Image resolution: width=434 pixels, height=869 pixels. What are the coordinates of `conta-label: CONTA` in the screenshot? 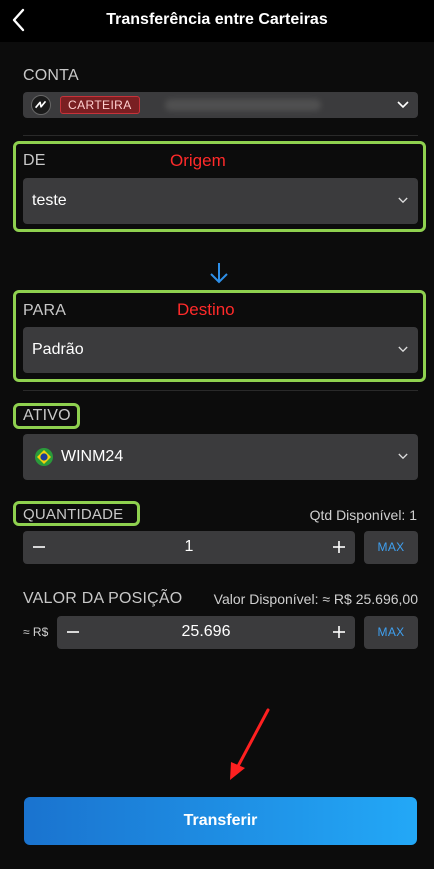 It's located at (51, 75).